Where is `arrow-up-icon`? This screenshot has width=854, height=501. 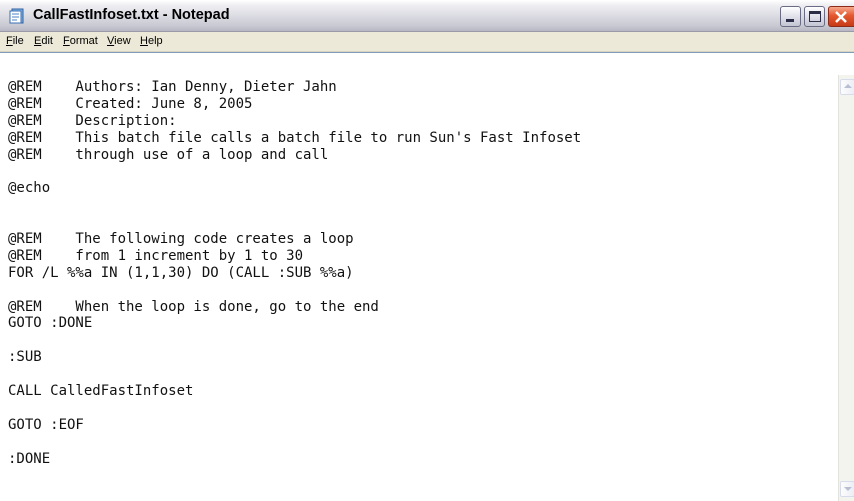
arrow-up-icon is located at coordinates (848, 86).